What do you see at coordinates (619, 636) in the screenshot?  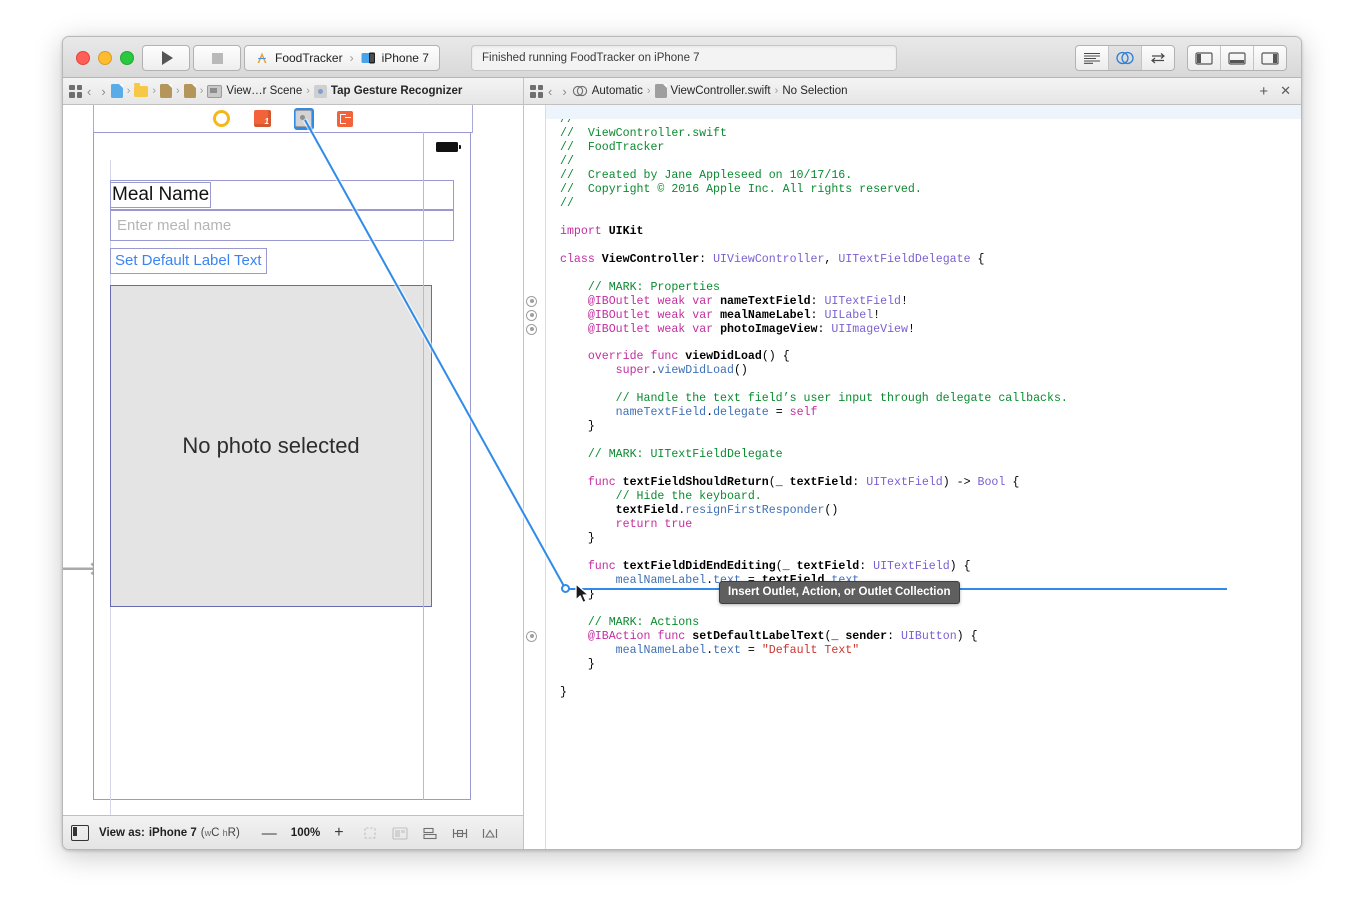 I see `code-token: @IBAction` at bounding box center [619, 636].